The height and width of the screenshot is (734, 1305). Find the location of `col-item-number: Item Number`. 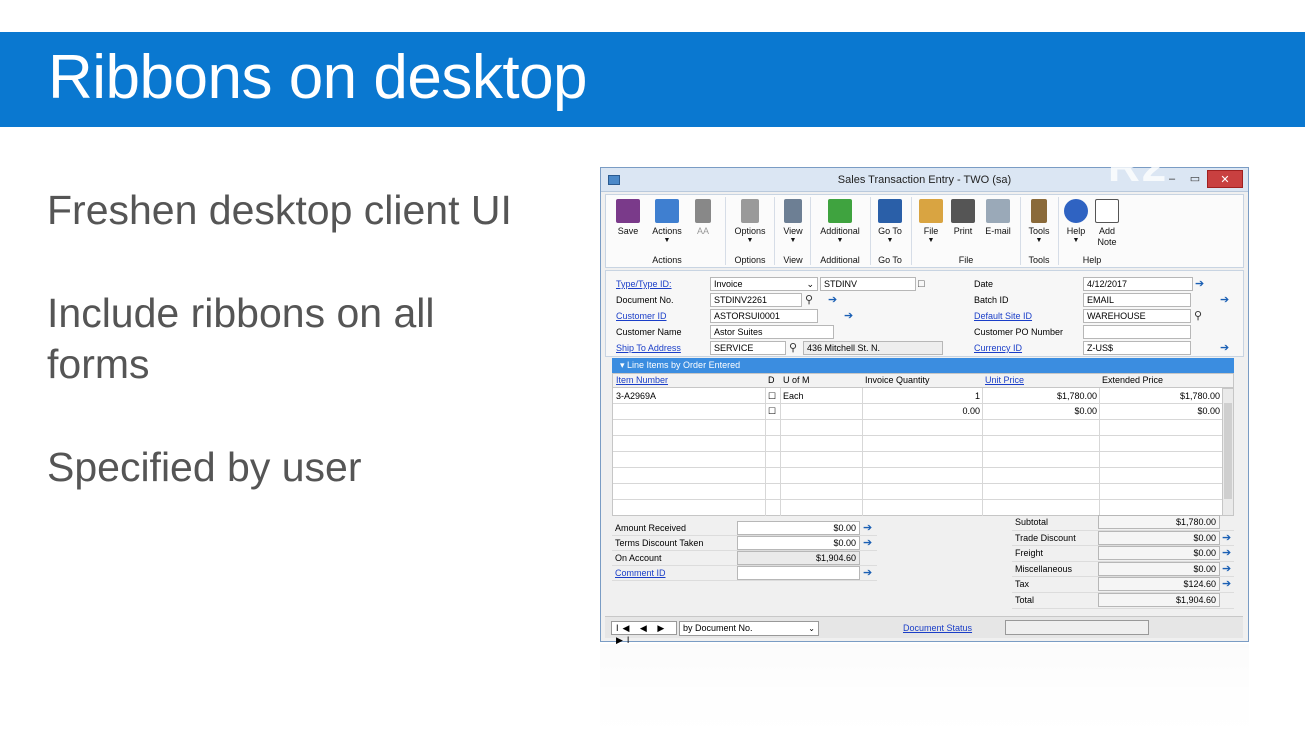

col-item-number: Item Number is located at coordinates (642, 380).